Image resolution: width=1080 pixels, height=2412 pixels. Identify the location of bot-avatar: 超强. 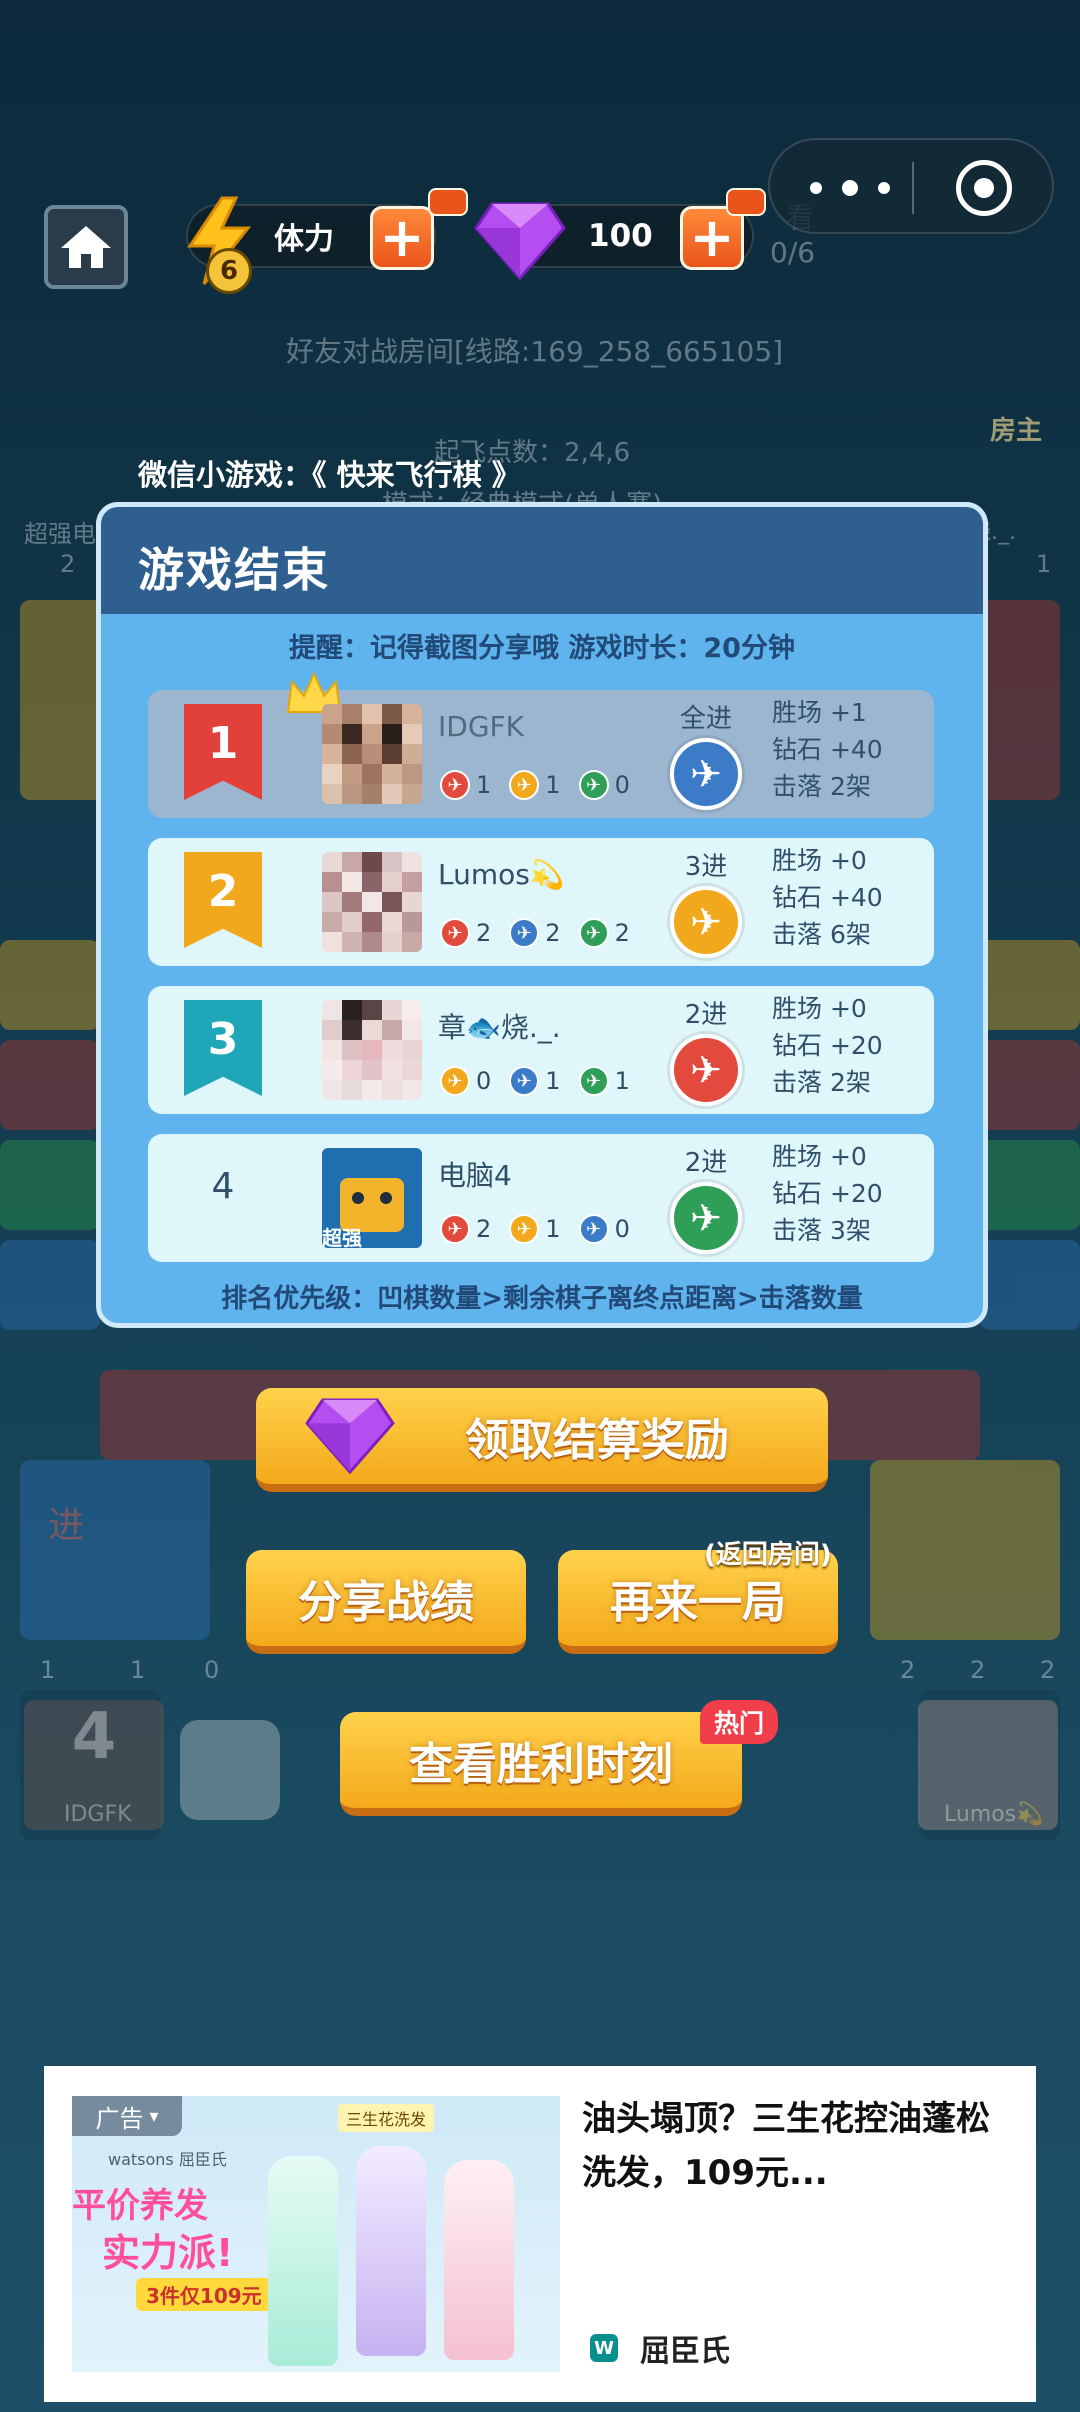
(372, 1198).